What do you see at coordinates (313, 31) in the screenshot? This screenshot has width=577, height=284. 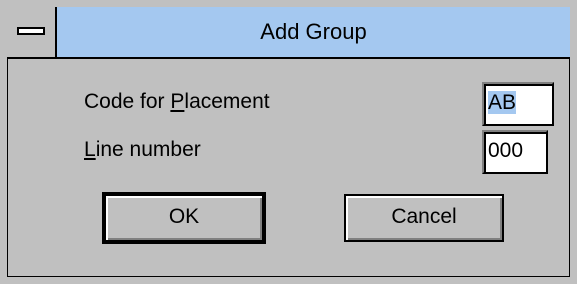 I see `dialog-title: Add Group` at bounding box center [313, 31].